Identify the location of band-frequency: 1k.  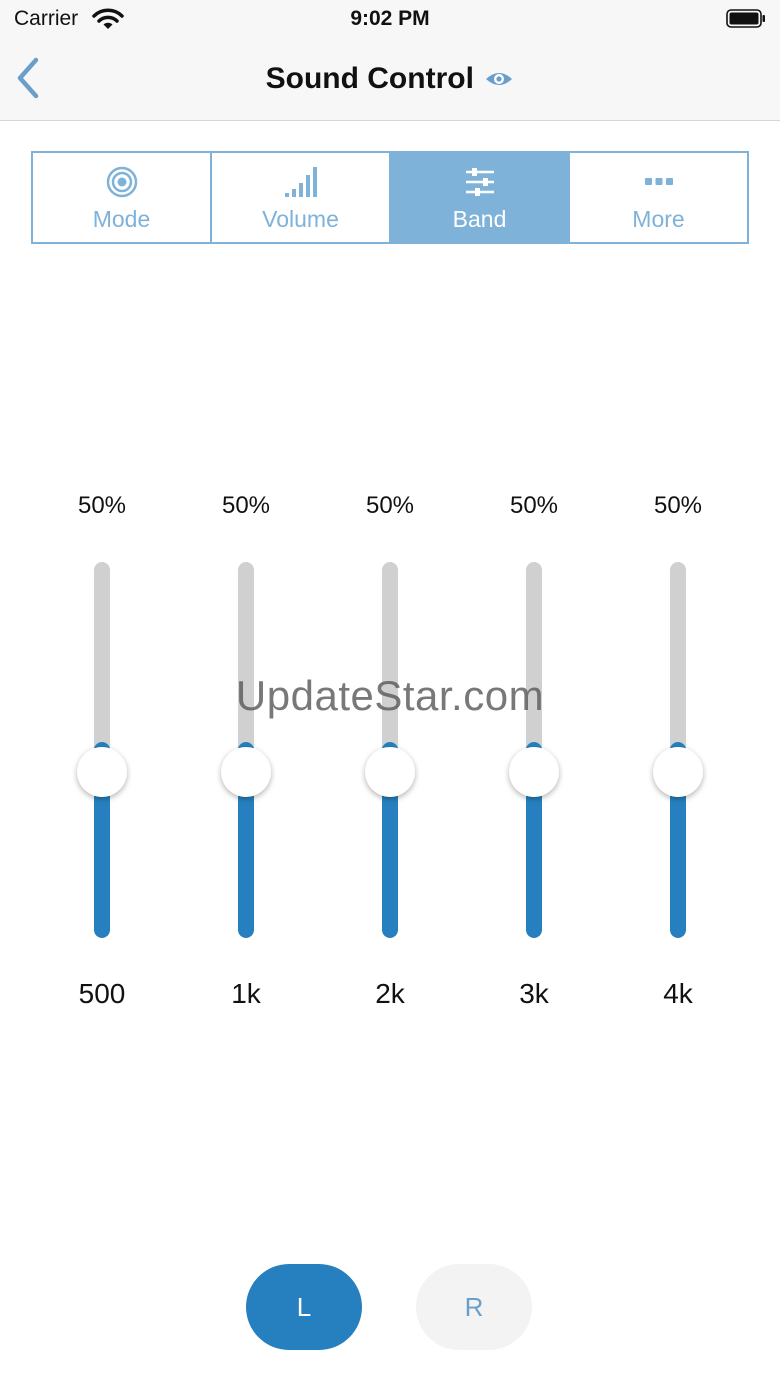
(246, 993).